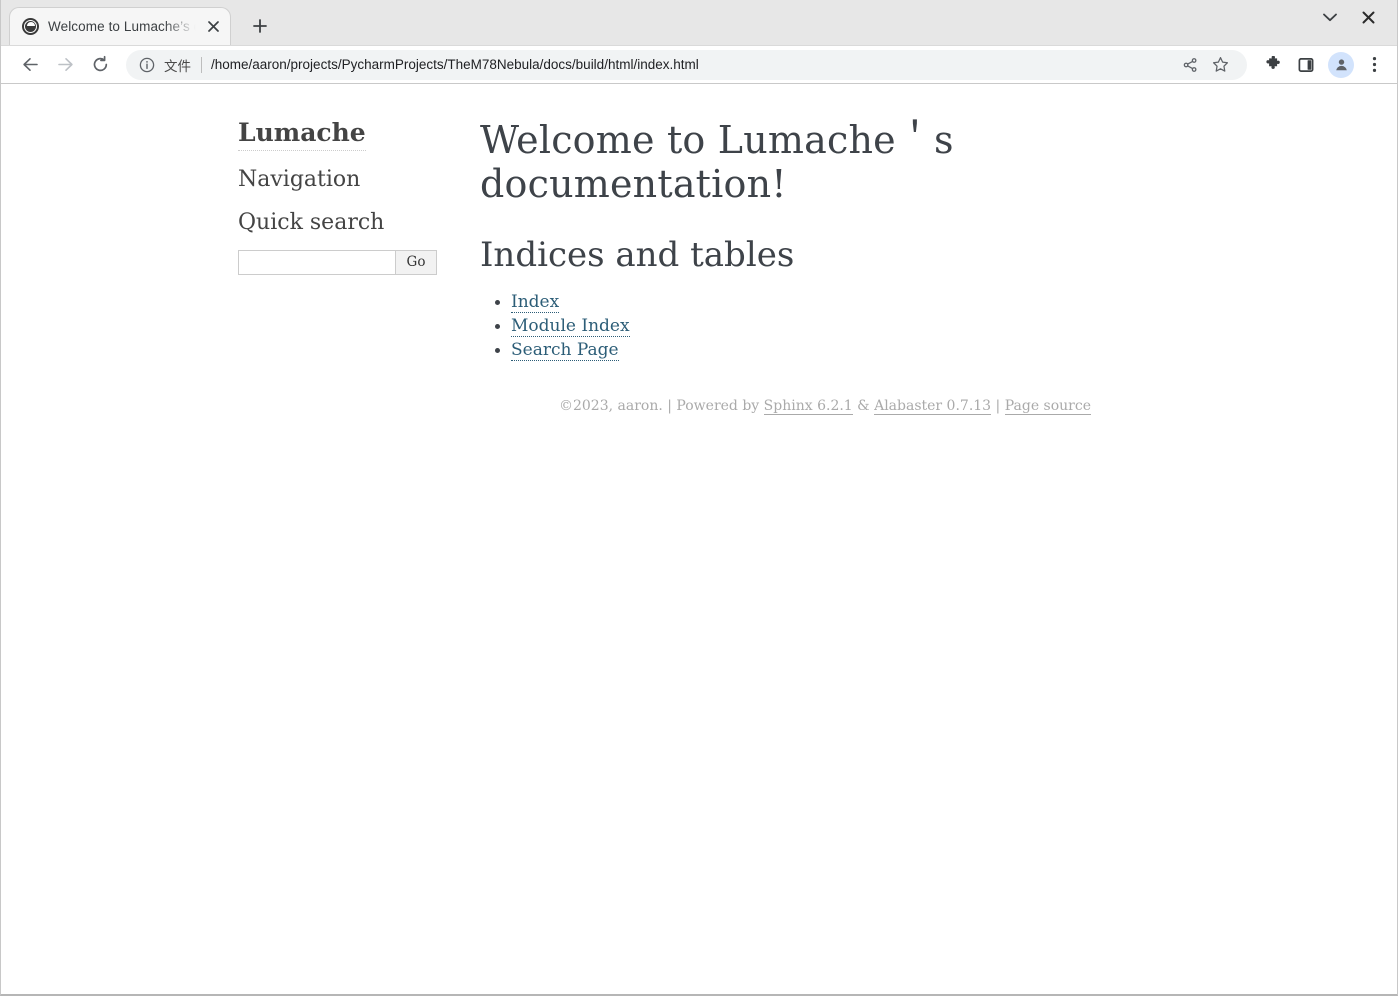 Image resolution: width=1398 pixels, height=996 pixels. I want to click on tab-strip: Welcome to Lumache’s documentation!, so click(699, 23).